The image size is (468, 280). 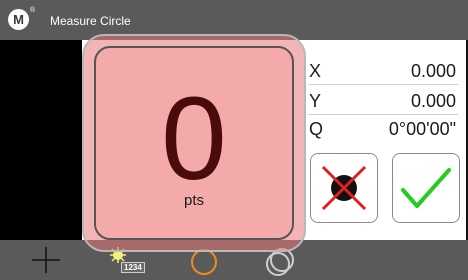 I want to click on crosshair-icon, so click(x=46, y=260).